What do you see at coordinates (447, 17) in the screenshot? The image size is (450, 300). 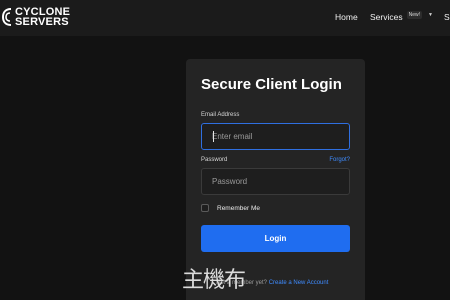 I see `nav-item-truncated: S` at bounding box center [447, 17].